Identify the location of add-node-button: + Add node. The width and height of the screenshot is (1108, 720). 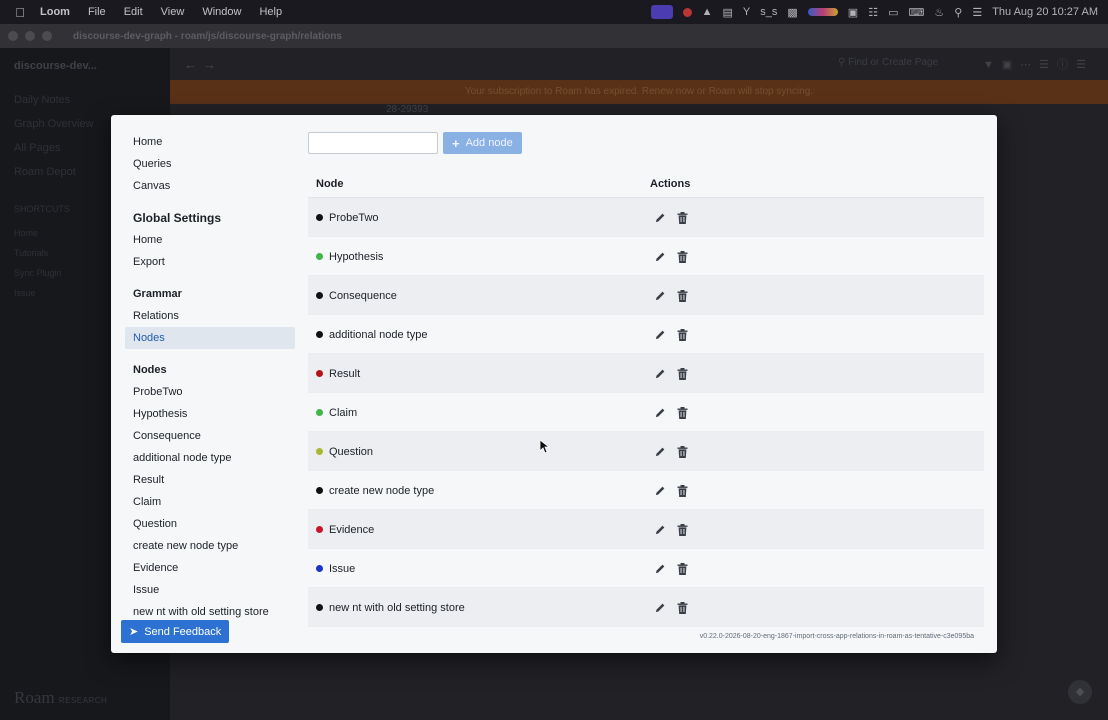
(482, 143).